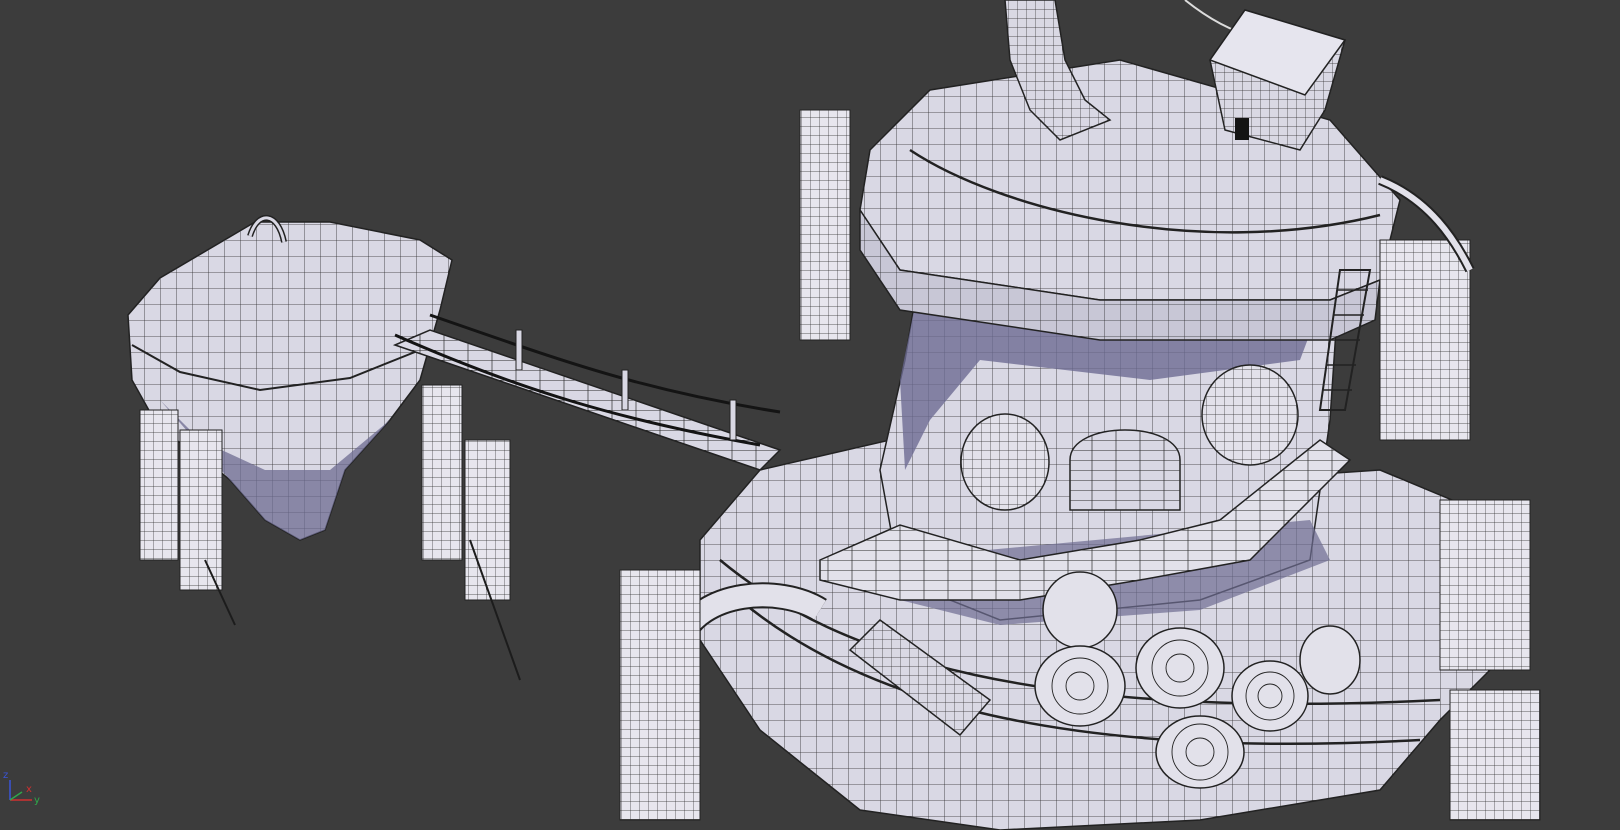 The height and width of the screenshot is (830, 1620). What do you see at coordinates (1250, 415) in the screenshot?
I see `dome-right` at bounding box center [1250, 415].